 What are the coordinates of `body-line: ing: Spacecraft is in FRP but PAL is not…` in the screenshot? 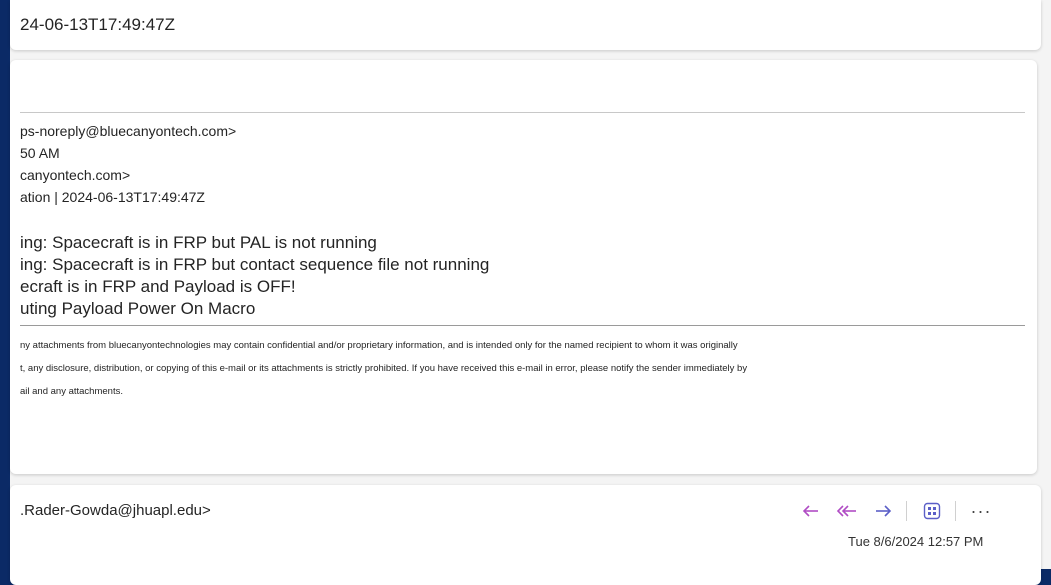 It's located at (198, 242).